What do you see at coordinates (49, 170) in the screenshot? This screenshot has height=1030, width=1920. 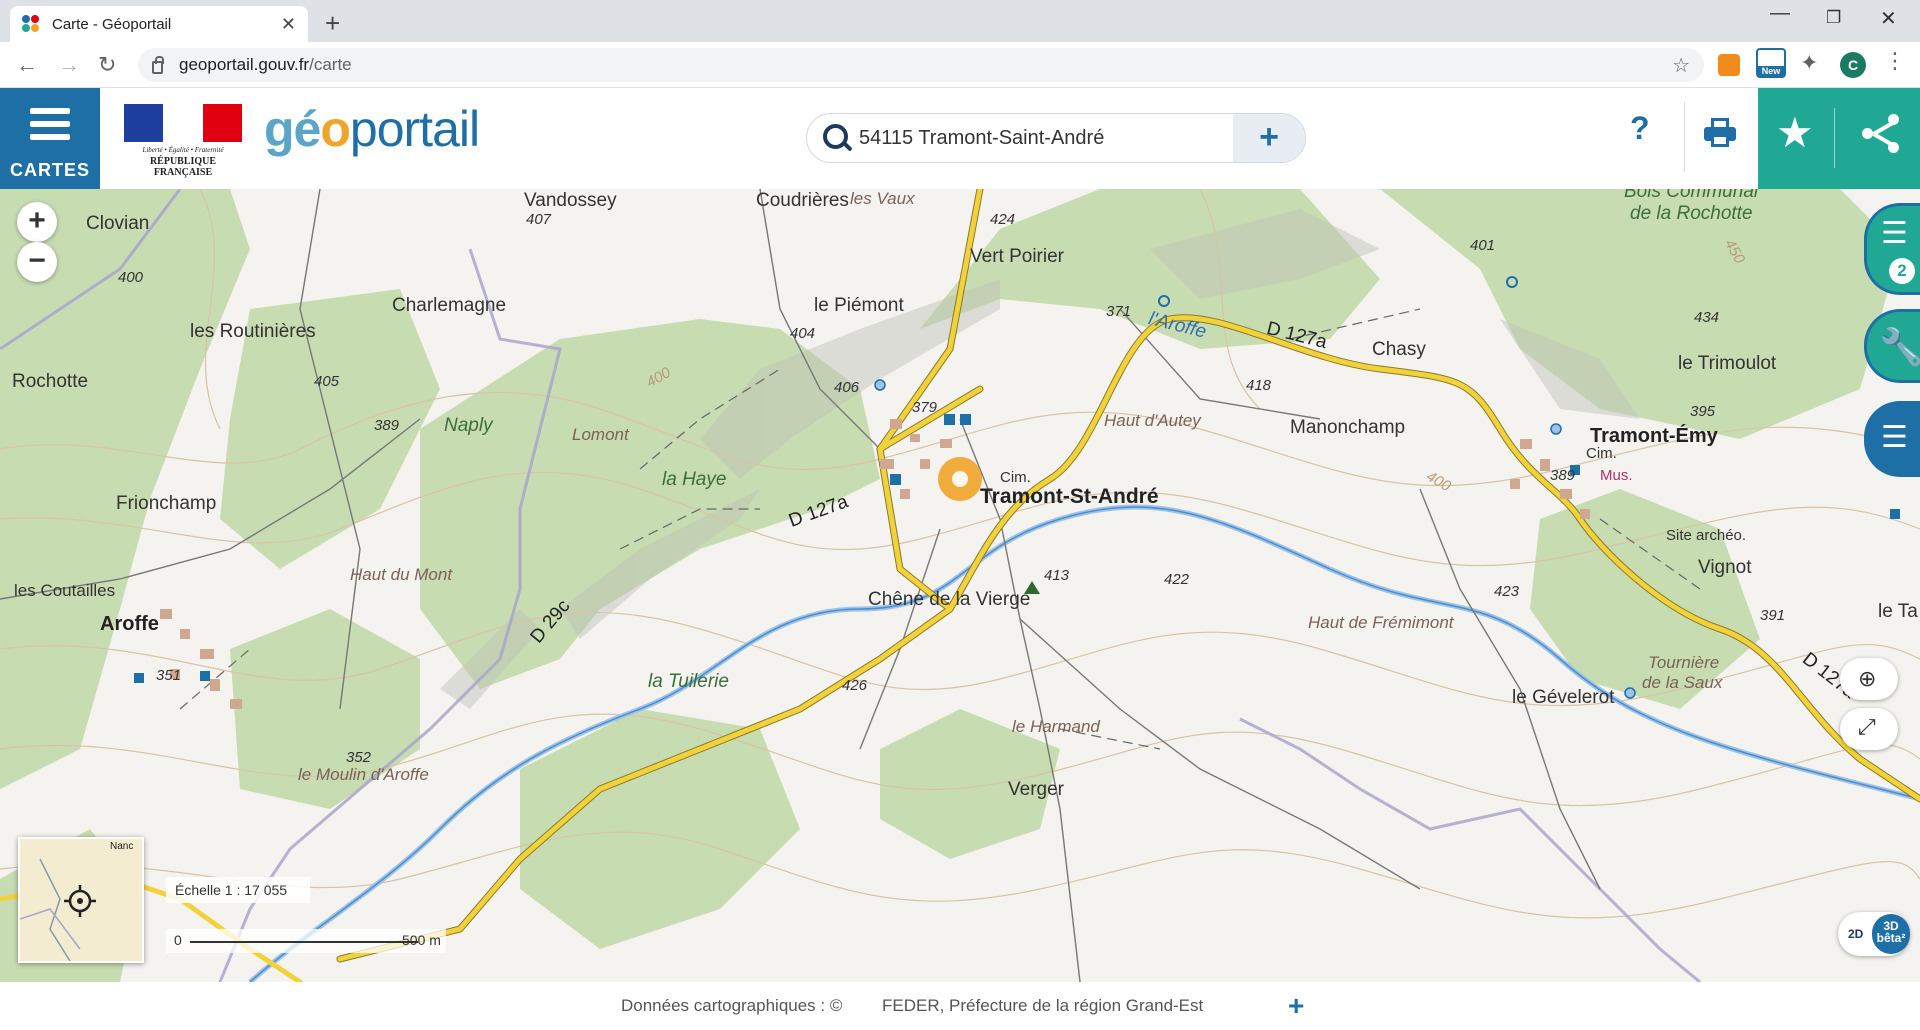 I see `cartes-label: CARTES` at bounding box center [49, 170].